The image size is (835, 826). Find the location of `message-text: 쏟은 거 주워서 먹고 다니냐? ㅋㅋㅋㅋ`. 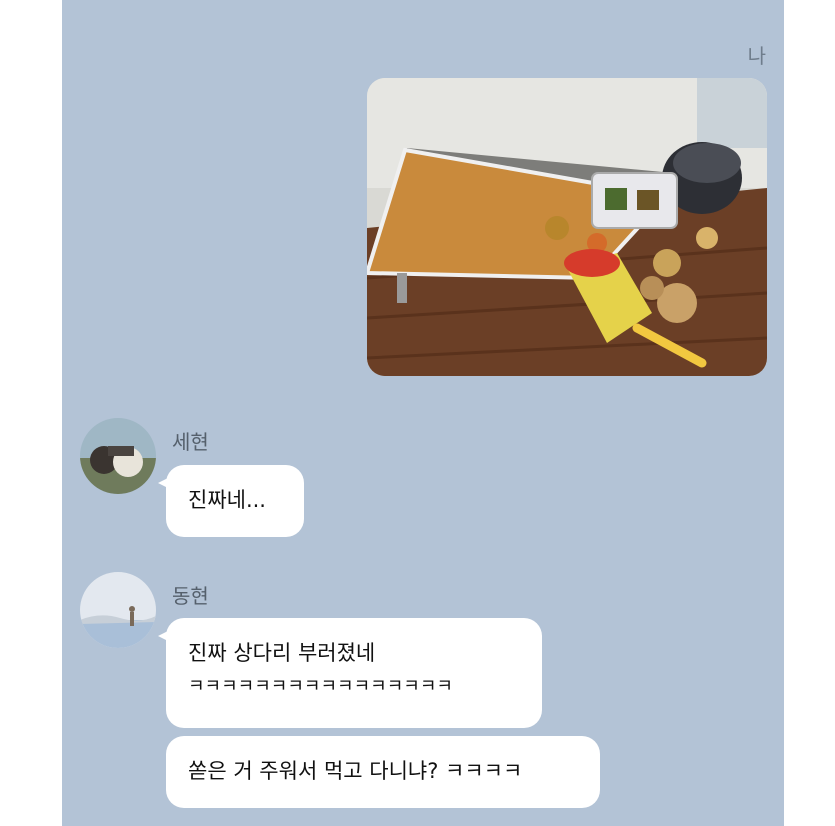

message-text: 쏟은 거 주워서 먹고 다니냐? ㅋㅋㅋㅋ is located at coordinates (355, 771).